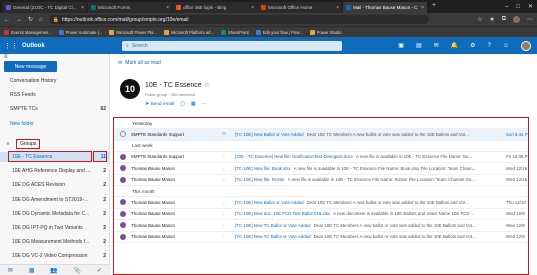  What do you see at coordinates (215, 7) in the screenshot?
I see `browser-tab: office 365 login - Bing ×` at bounding box center [215, 7].